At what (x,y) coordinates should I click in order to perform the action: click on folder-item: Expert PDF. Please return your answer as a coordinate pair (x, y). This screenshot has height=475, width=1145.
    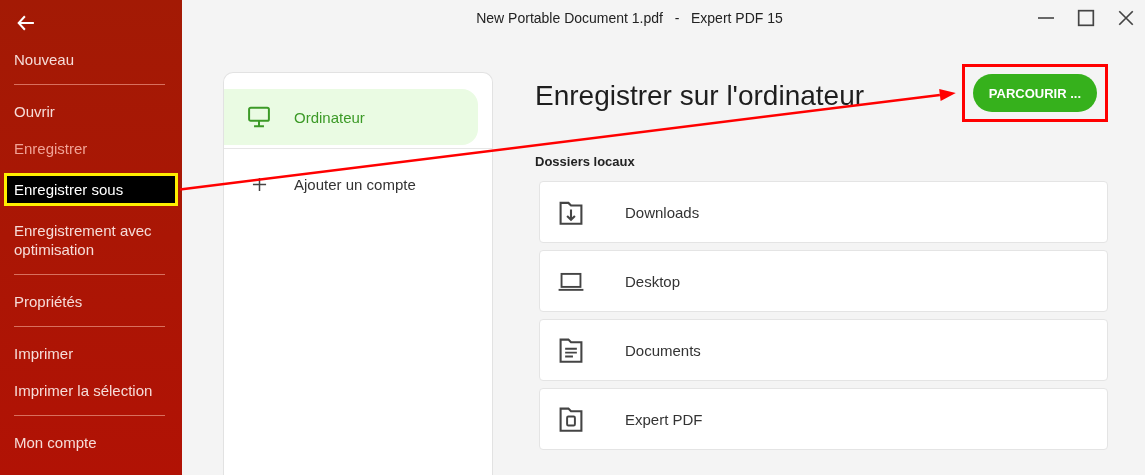
    Looking at the image, I should click on (823, 419).